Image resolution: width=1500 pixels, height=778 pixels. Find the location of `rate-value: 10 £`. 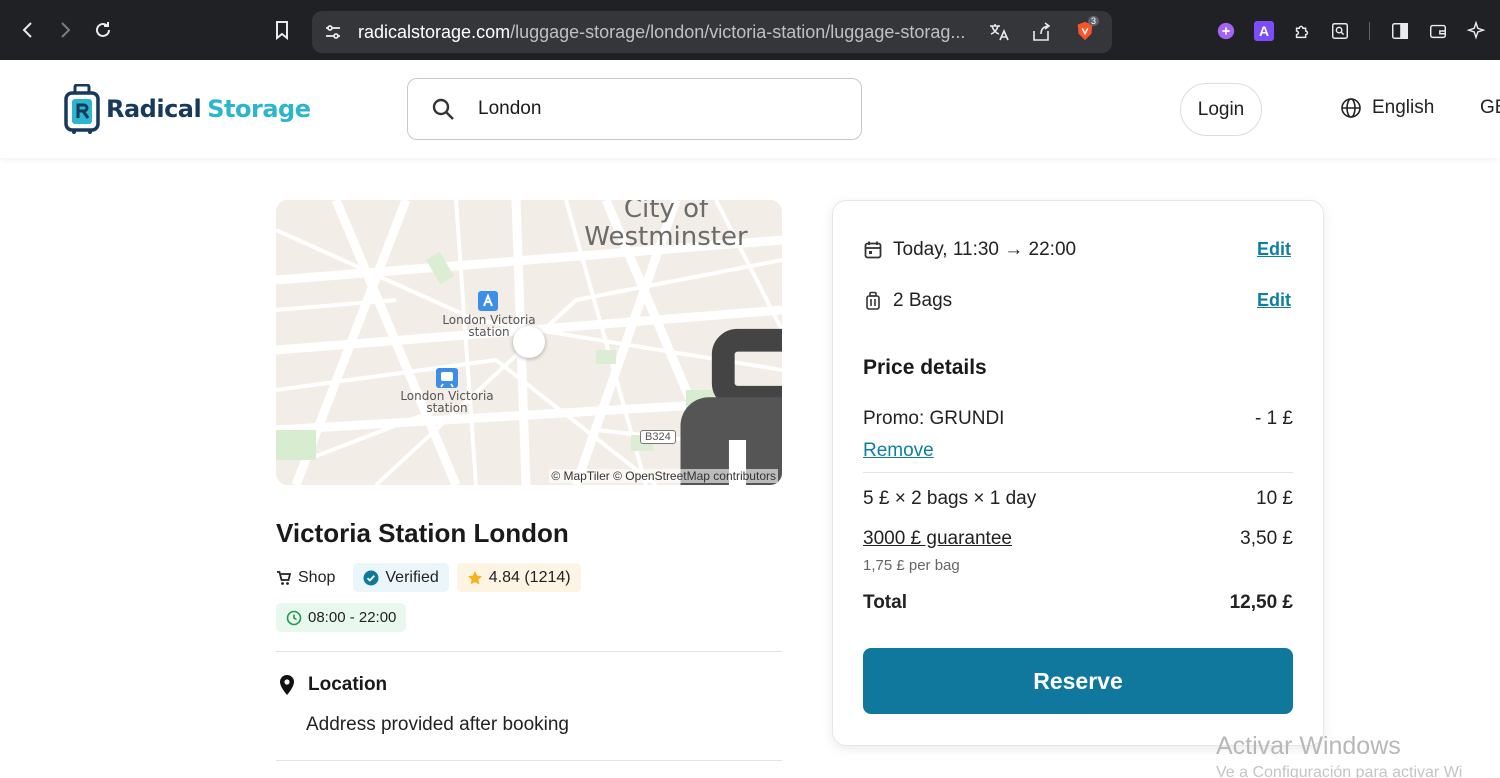

rate-value: 10 £ is located at coordinates (1274, 498).